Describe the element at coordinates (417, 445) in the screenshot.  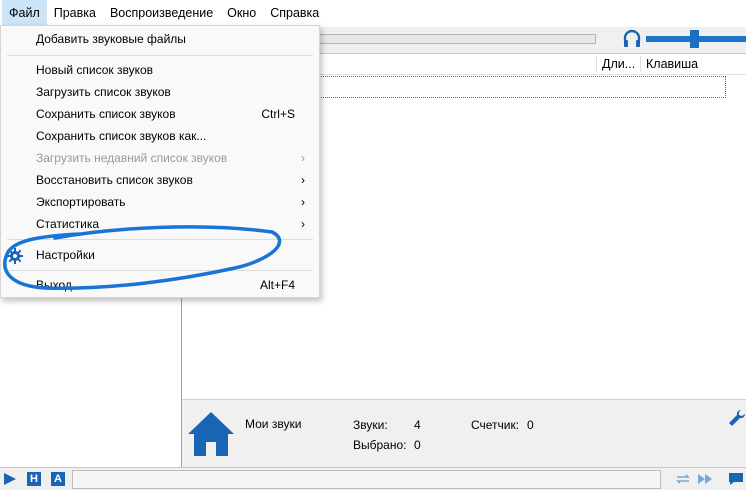
I see `selected-value: 0` at that location.